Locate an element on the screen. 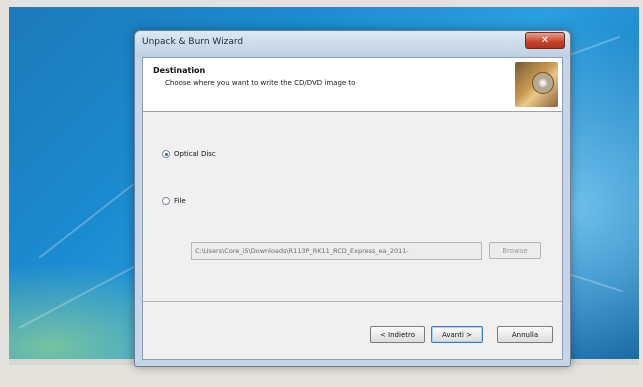 The height and width of the screenshot is (387, 643). close-icon: ✕ is located at coordinates (545, 40).